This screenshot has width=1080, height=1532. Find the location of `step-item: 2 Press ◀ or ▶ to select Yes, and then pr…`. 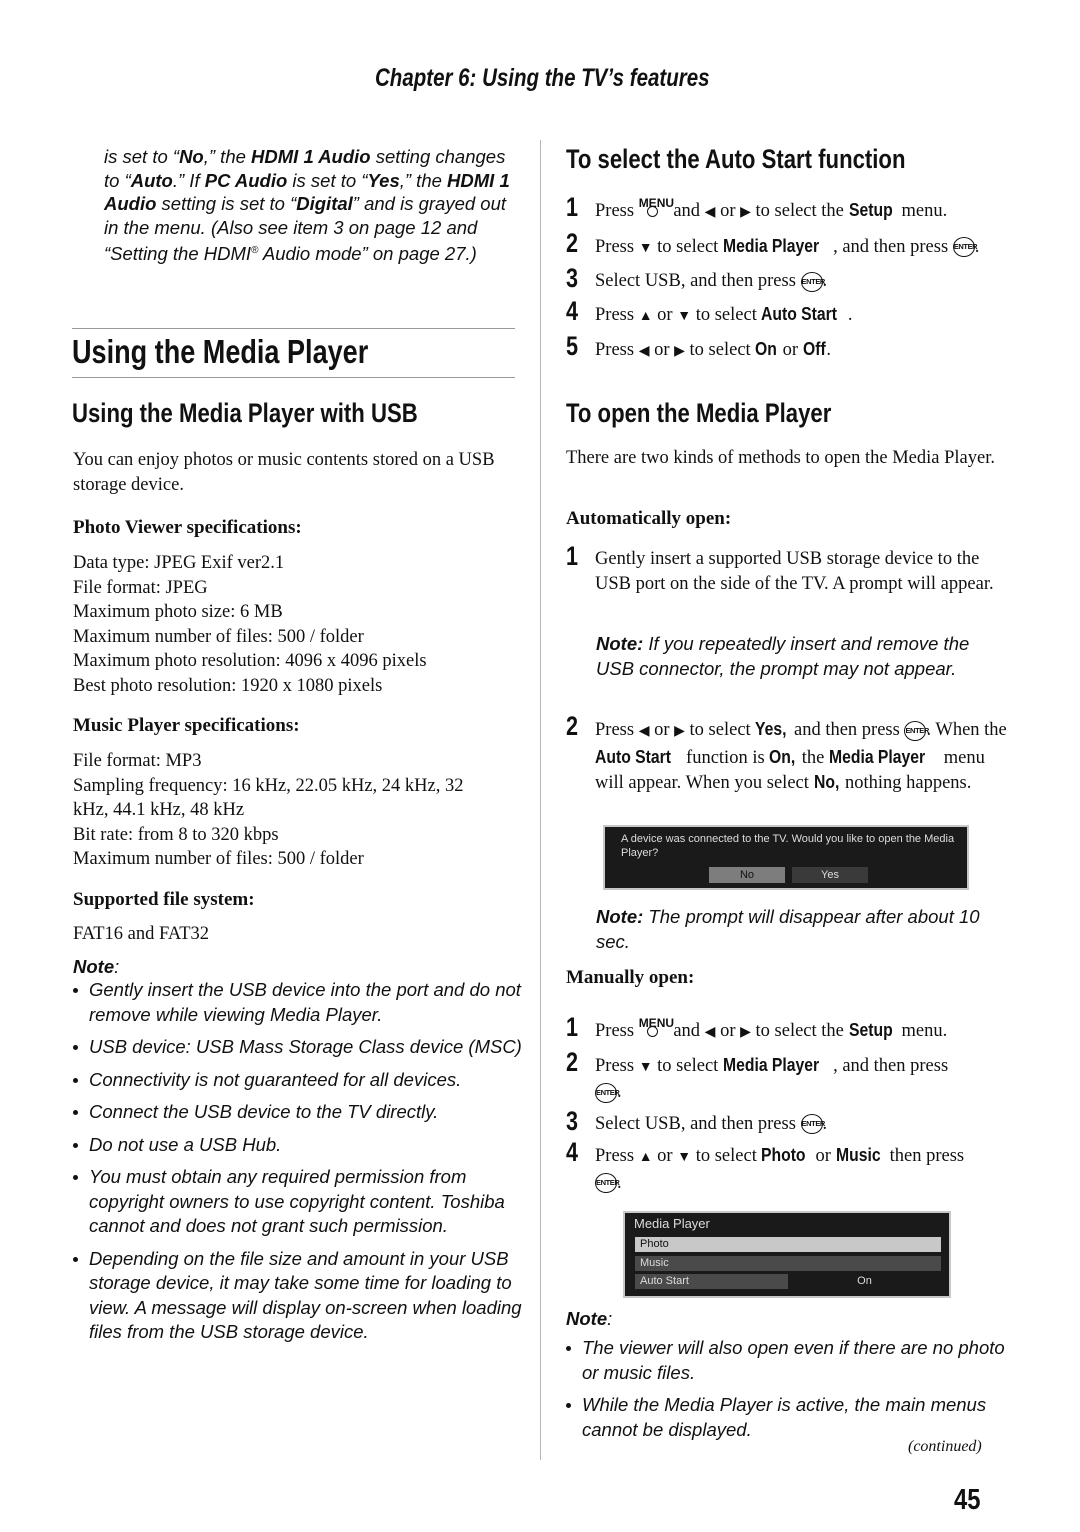

step-item: 2 Press ◀ or ▶ to select Yes, and then pr… is located at coordinates (788, 754).